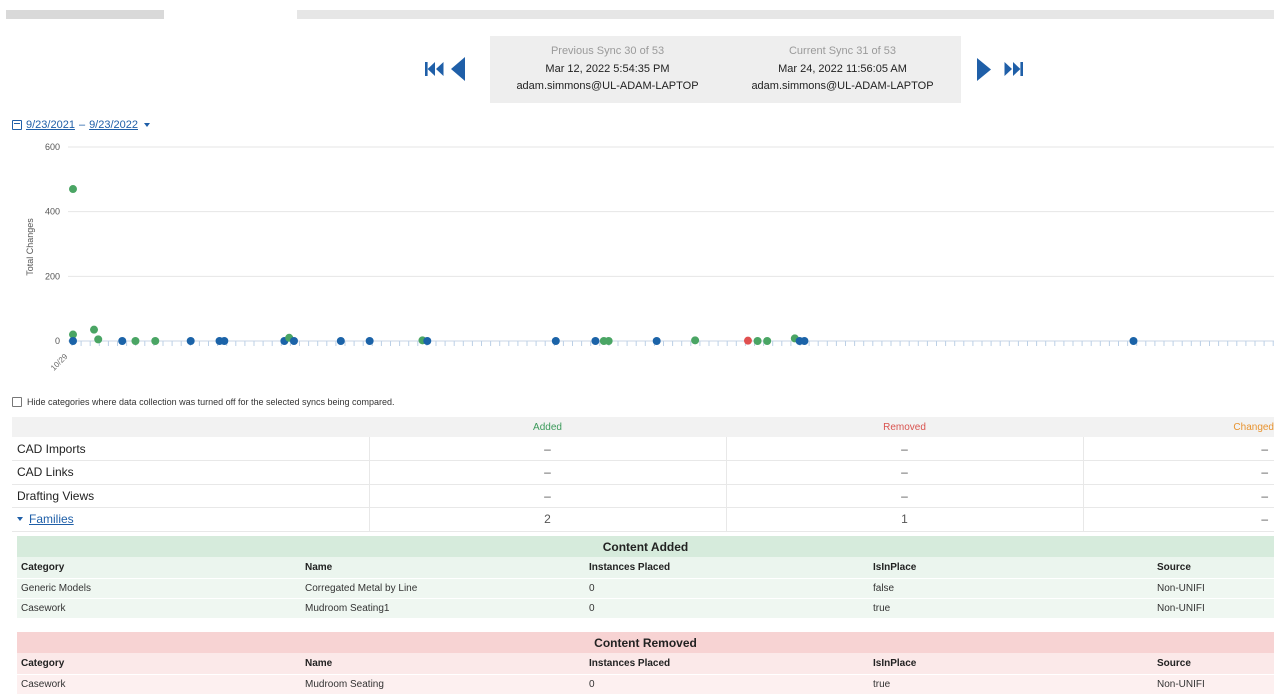 The height and width of the screenshot is (697, 1274). I want to click on hide-categories-checkbox, so click(17, 402).